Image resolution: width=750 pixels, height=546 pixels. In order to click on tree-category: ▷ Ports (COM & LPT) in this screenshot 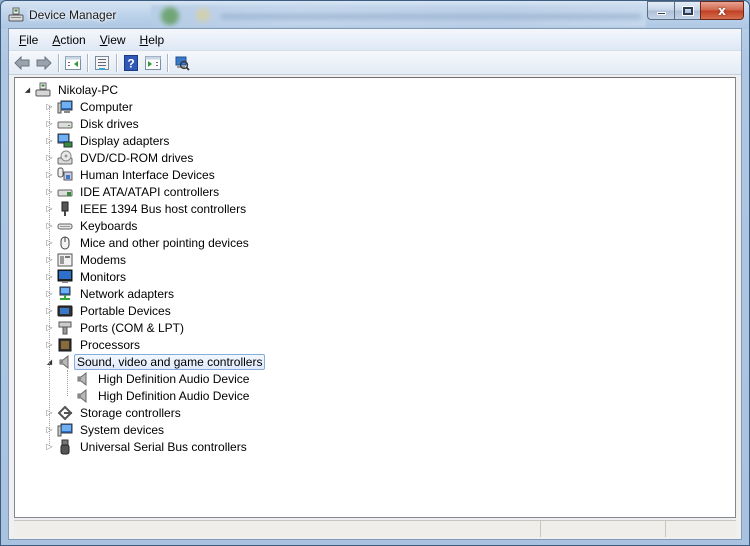, I will do `click(116, 327)`.